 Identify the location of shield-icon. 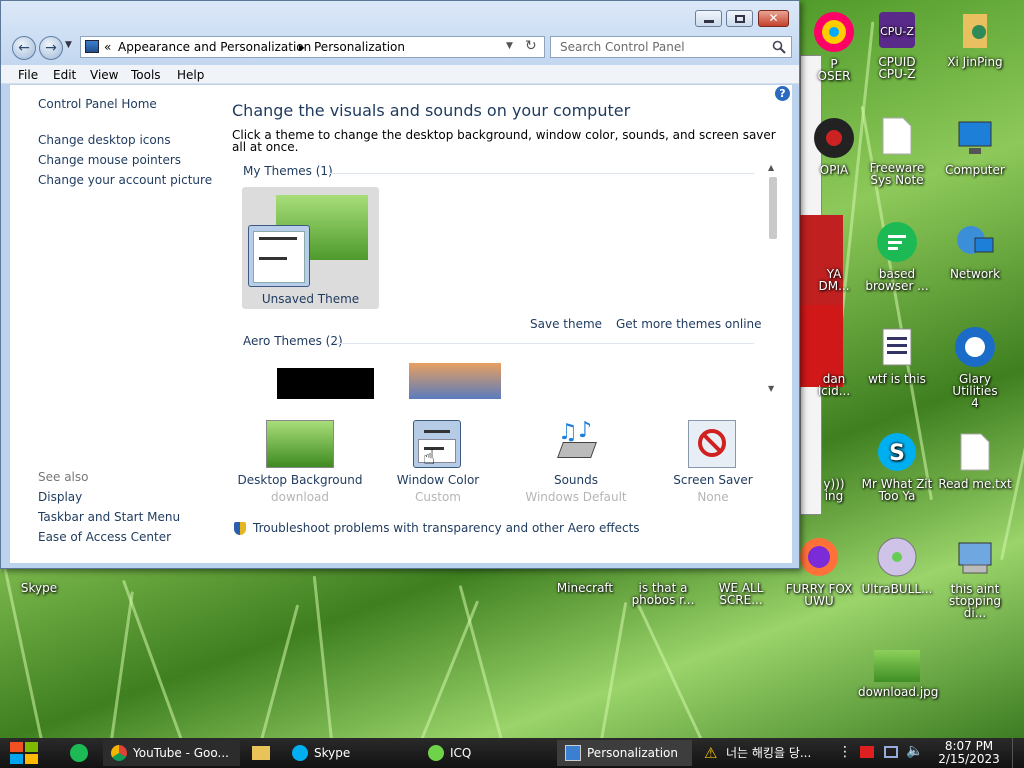
(240, 528).